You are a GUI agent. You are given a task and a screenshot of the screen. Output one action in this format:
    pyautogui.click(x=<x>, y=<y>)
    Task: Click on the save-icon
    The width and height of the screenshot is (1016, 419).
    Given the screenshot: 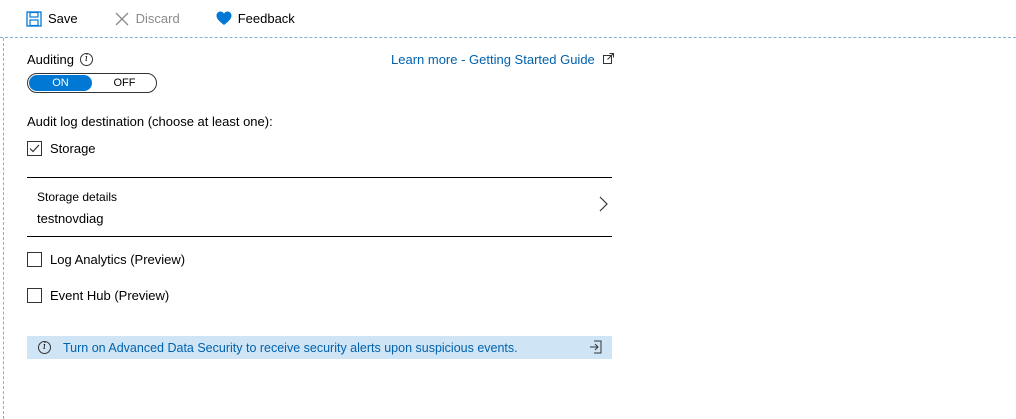 What is the action you would take?
    pyautogui.click(x=34, y=18)
    